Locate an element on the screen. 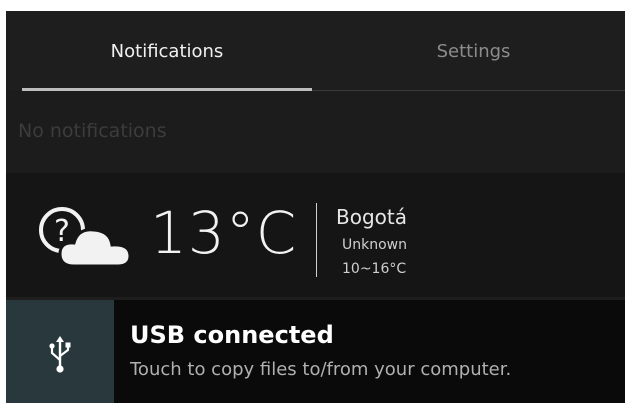 Image resolution: width=625 pixels, height=403 pixels. usb-icon-container is located at coordinates (60, 351).